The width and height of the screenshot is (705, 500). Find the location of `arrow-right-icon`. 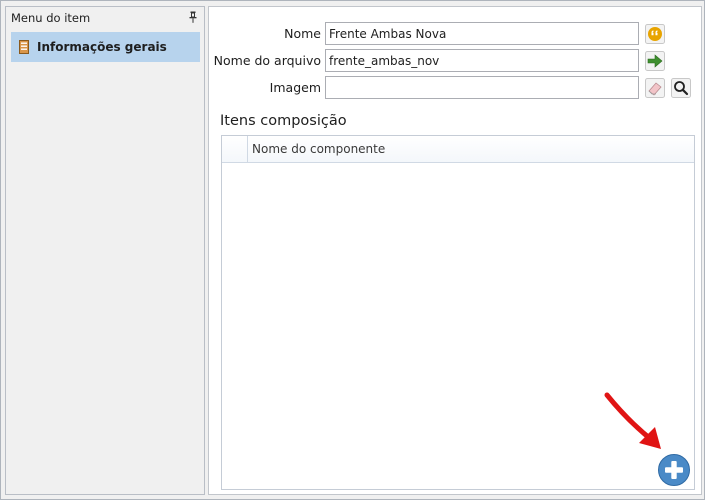

arrow-right-icon is located at coordinates (655, 61).